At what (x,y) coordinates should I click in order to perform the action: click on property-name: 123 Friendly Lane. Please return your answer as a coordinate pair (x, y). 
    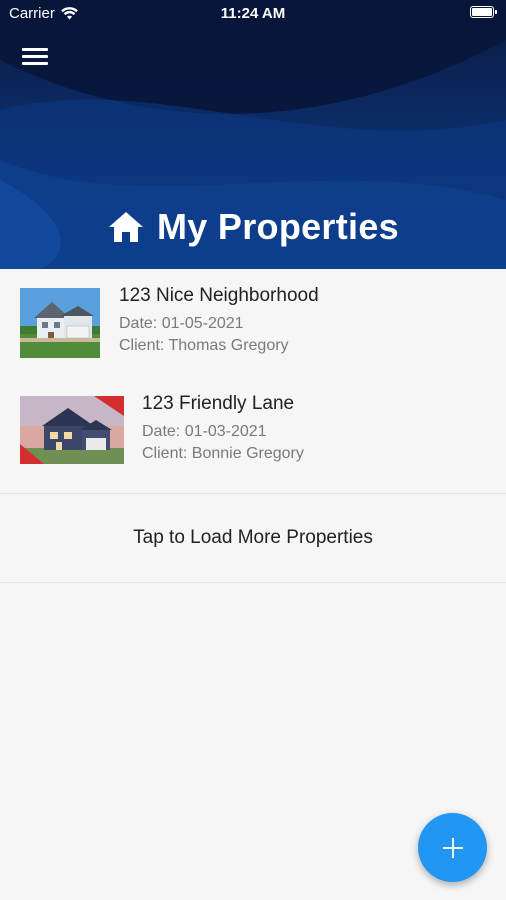
    Looking at the image, I should click on (218, 403).